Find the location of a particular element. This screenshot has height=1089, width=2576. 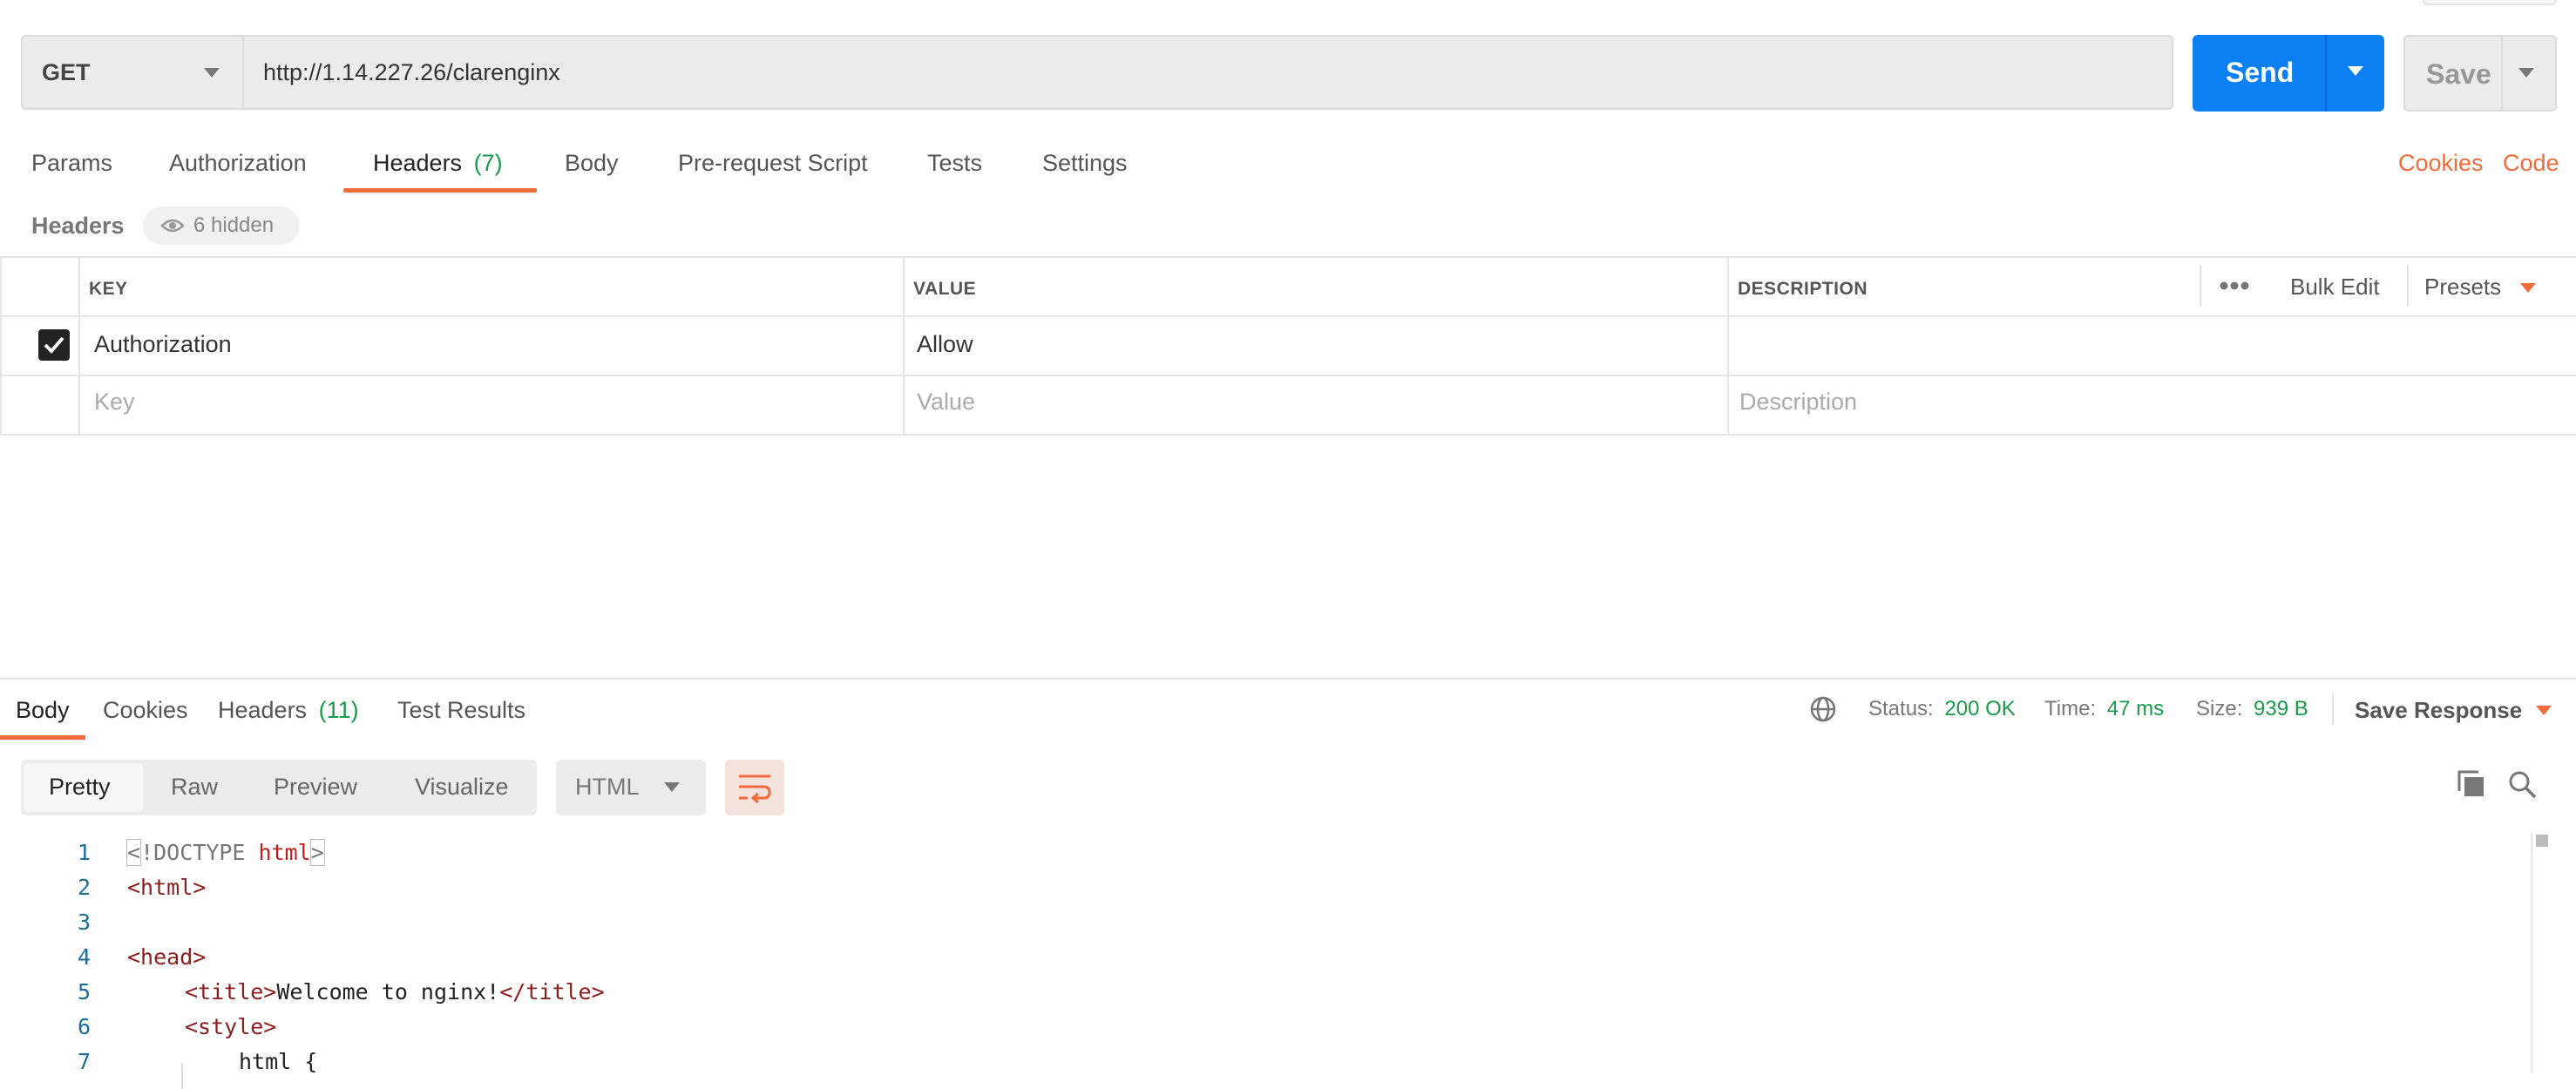

save-divider is located at coordinates (2502, 73).